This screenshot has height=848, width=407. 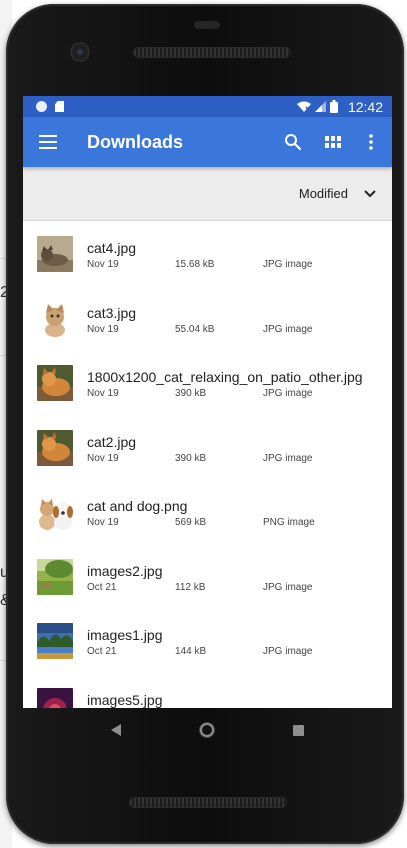 I want to click on file-size: 144 kB, so click(x=191, y=651).